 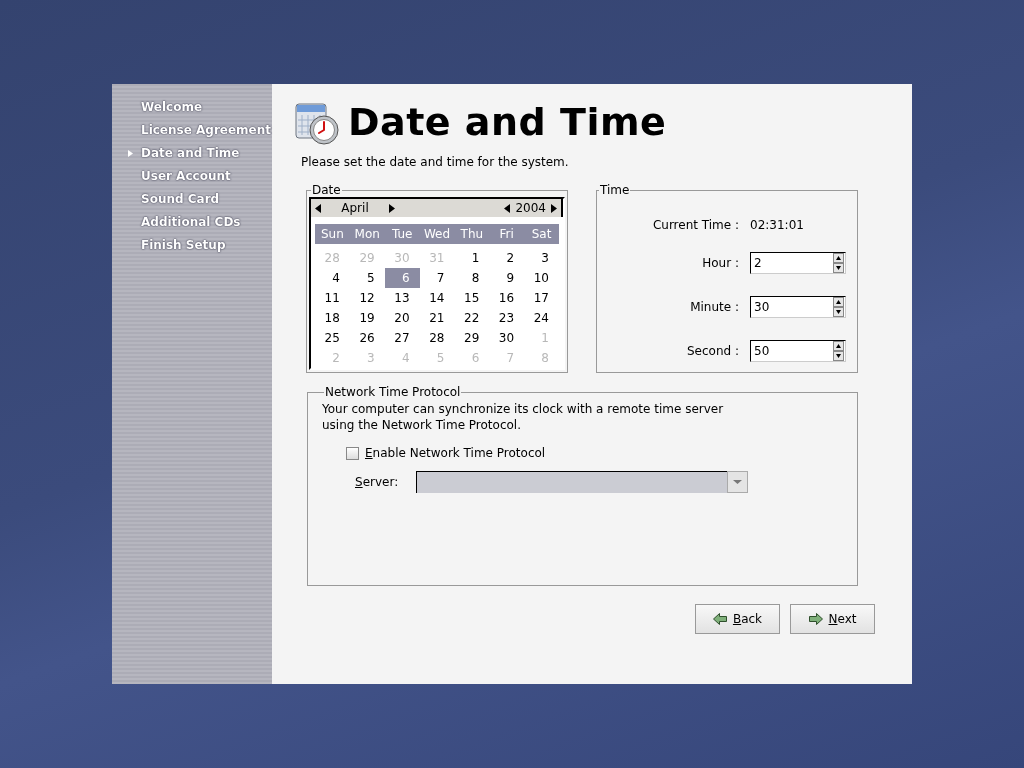 What do you see at coordinates (186, 176) in the screenshot?
I see `sidebar-item: User Account` at bounding box center [186, 176].